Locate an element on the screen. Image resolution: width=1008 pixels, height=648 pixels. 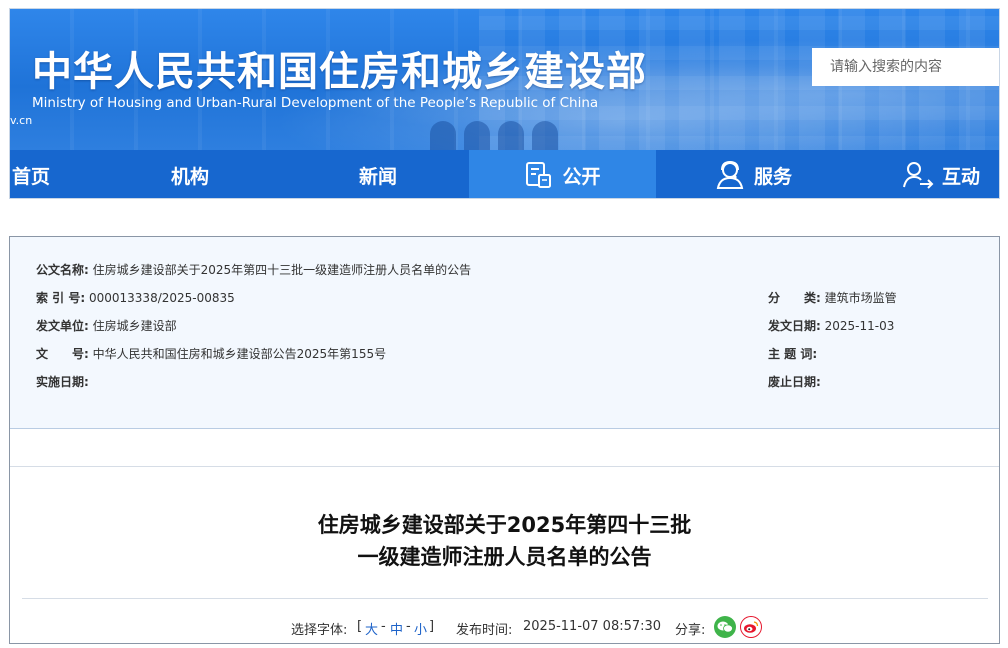
font-large-link: 大 is located at coordinates (371, 628).